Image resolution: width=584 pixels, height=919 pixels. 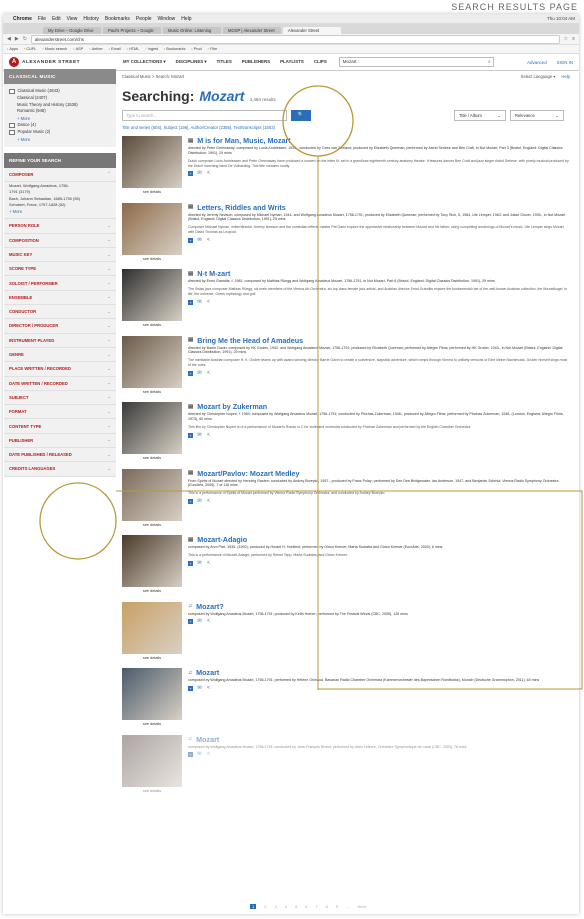 I want to click on page-link: 6, so click(x=306, y=906).